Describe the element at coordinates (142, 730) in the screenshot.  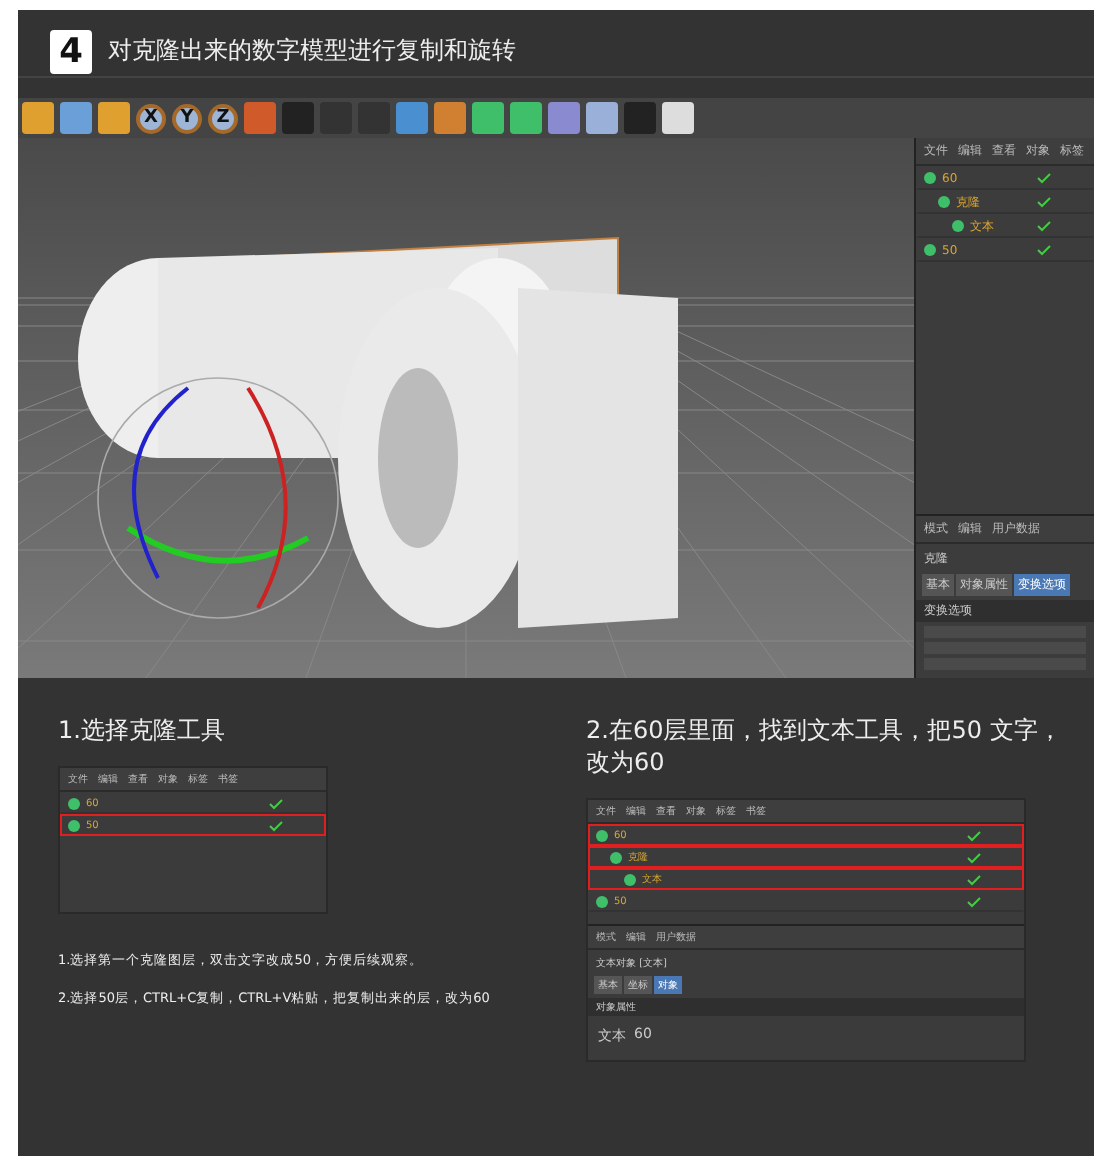
I see `step-heading: 1.选择克隆工具` at that location.